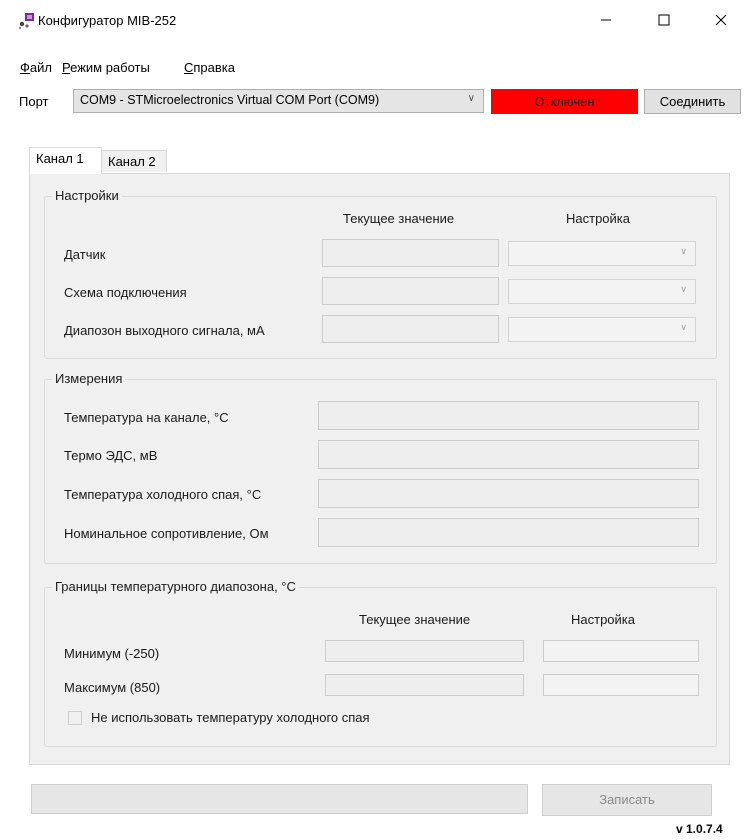  Describe the element at coordinates (602, 291) in the screenshot. I see `connection-scheme-select: ∨` at that location.